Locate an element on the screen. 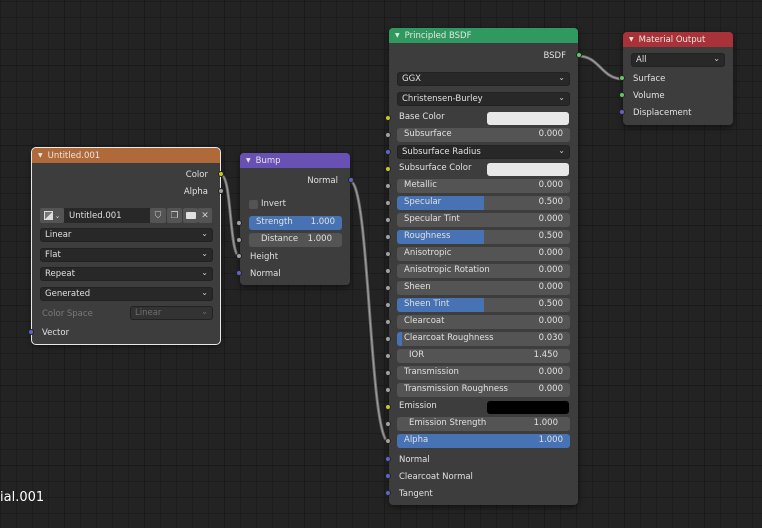  input-base-color-socket is located at coordinates (388, 118).